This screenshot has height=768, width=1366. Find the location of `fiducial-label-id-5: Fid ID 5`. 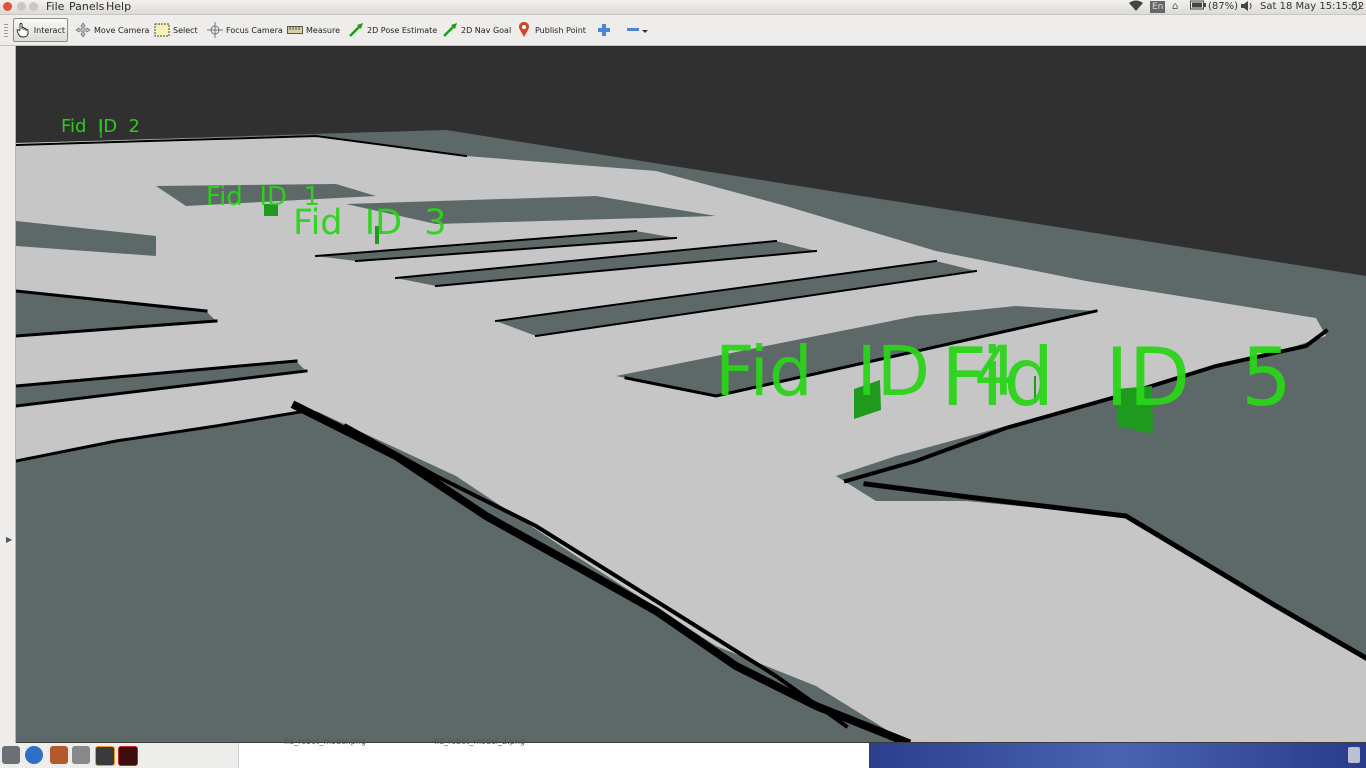

fiducial-label-id-5: Fid ID 5 is located at coordinates (1117, 377).